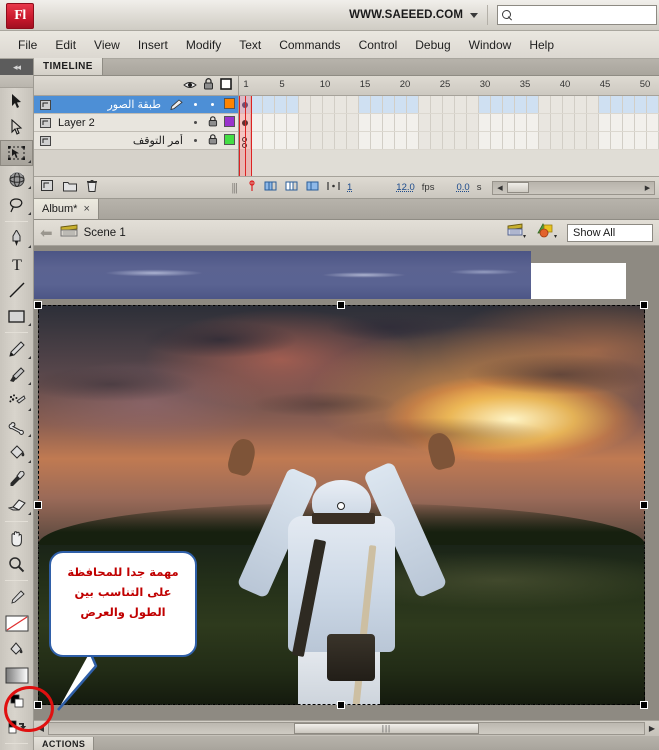 This screenshot has width=659, height=750. Describe the element at coordinates (432, 45) in the screenshot. I see `menu-item-debug: Debug` at that location.